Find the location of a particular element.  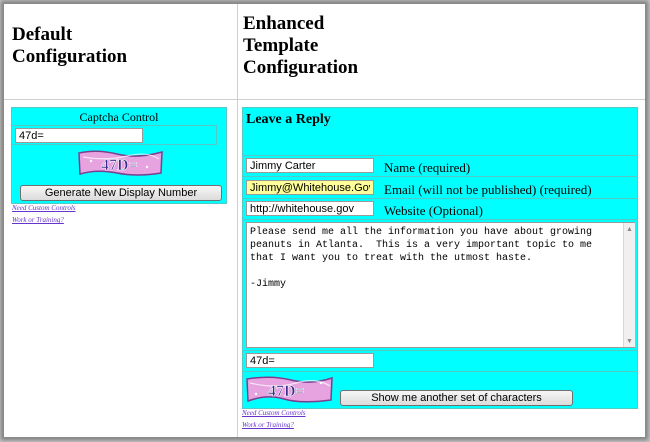

message-scrollbar: ▲ ▼ is located at coordinates (629, 285).